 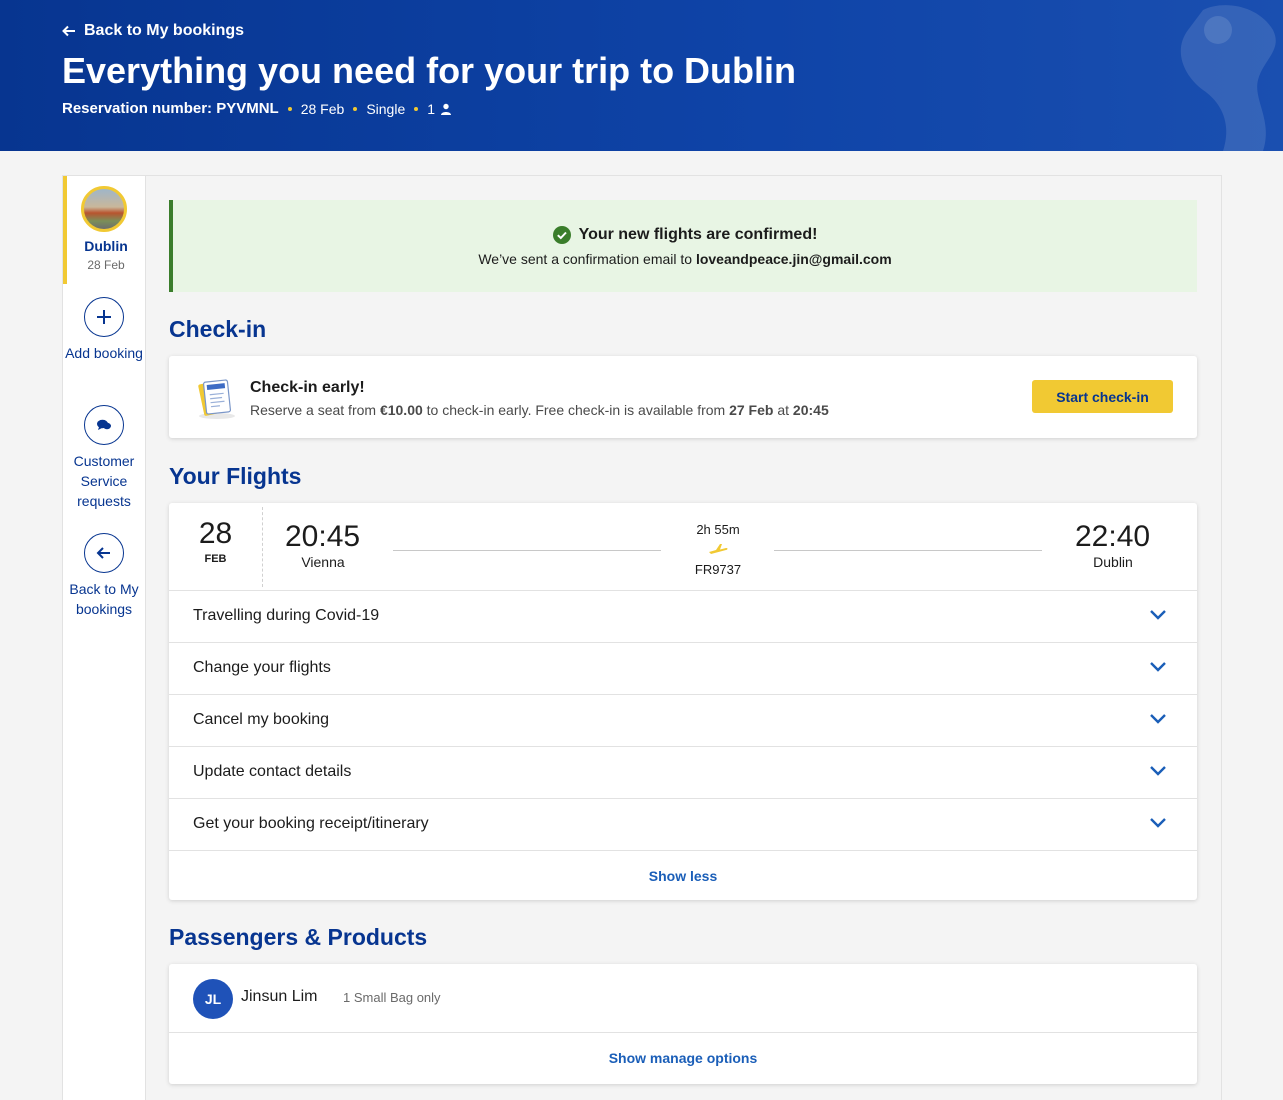 What do you see at coordinates (431, 108) in the screenshot?
I see `passenger-count: 1` at bounding box center [431, 108].